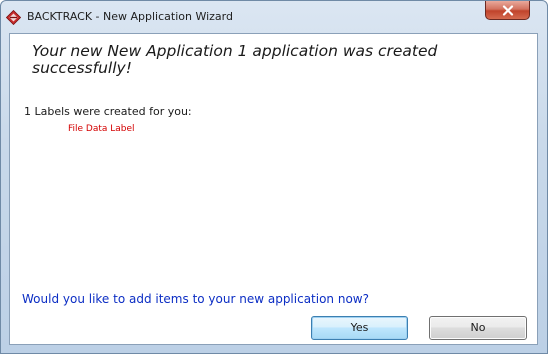 The image size is (548, 354). What do you see at coordinates (359, 328) in the screenshot?
I see `yes-button: Yes` at bounding box center [359, 328].